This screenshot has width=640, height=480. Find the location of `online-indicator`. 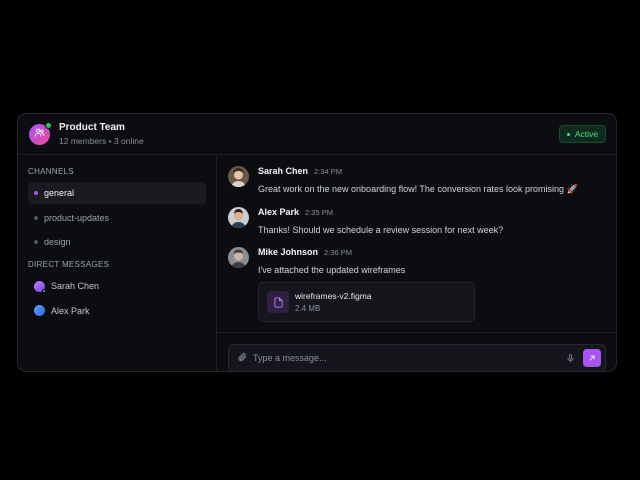

online-indicator is located at coordinates (48, 125).